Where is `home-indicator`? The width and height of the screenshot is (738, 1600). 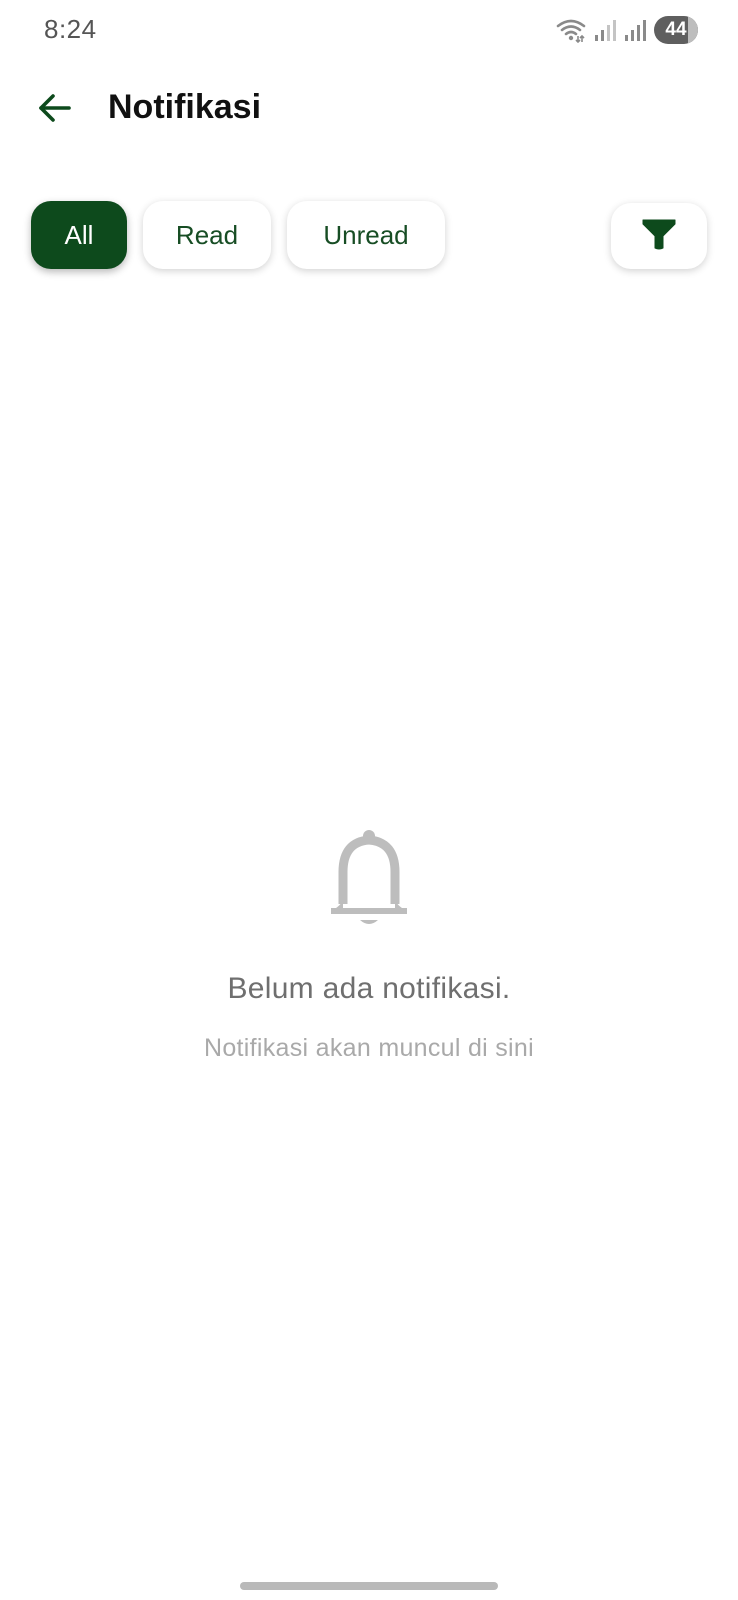 home-indicator is located at coordinates (369, 1586).